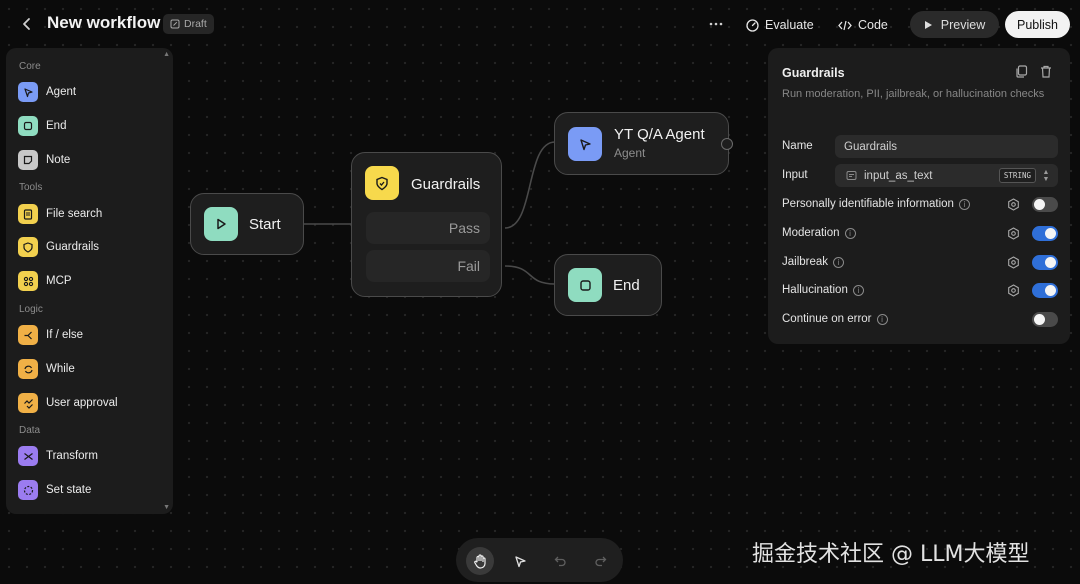 This screenshot has width=1080, height=584. What do you see at coordinates (530, 185) in the screenshot?
I see `edge-pass-agent` at bounding box center [530, 185].